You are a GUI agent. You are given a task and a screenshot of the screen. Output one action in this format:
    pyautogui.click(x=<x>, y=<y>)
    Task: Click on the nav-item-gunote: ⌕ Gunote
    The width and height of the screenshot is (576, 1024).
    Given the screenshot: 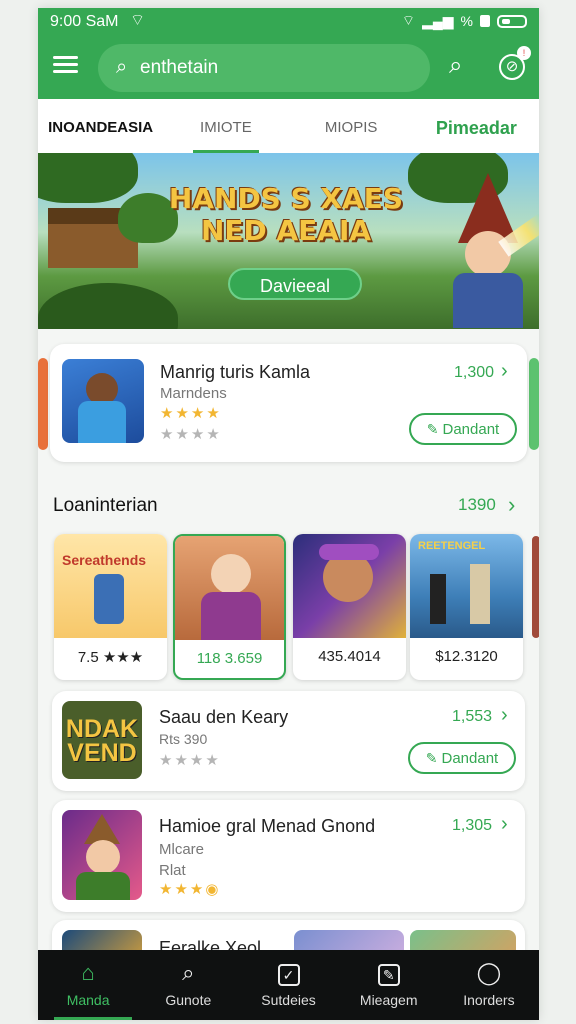 What is the action you would take?
    pyautogui.click(x=188, y=985)
    